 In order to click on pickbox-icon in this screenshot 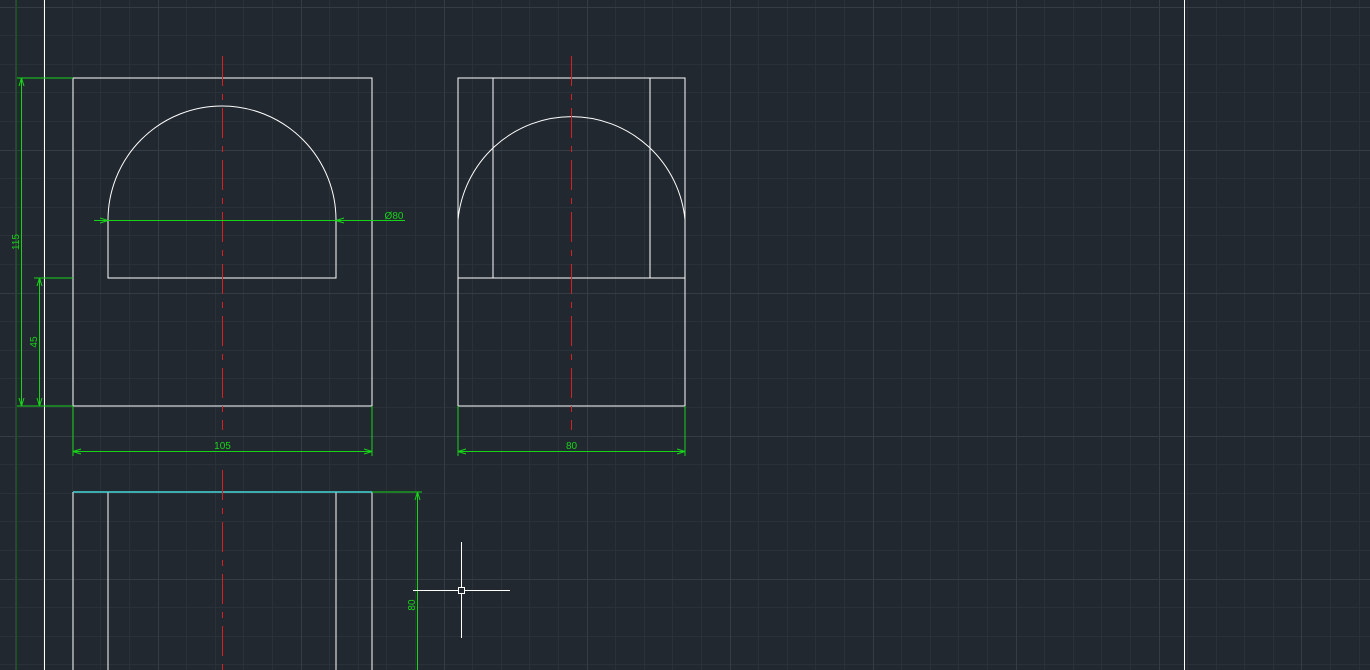, I will do `click(461, 590)`.